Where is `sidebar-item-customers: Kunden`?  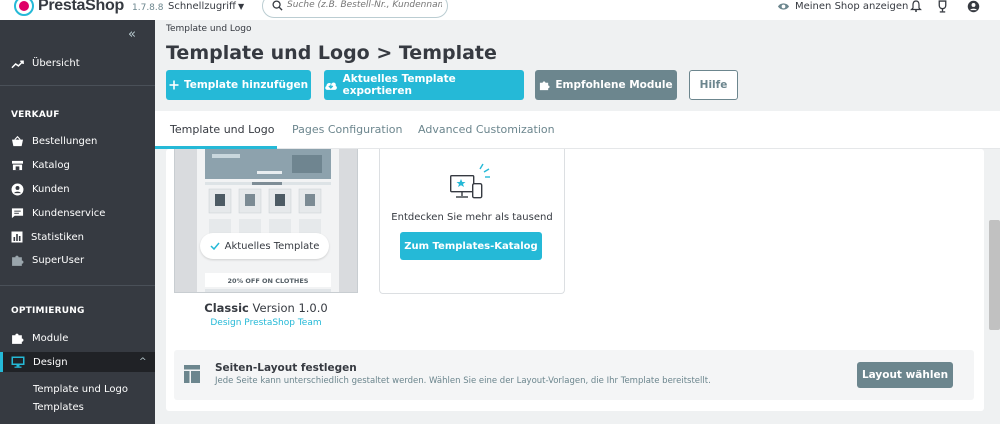 sidebar-item-customers: Kunden is located at coordinates (40, 189).